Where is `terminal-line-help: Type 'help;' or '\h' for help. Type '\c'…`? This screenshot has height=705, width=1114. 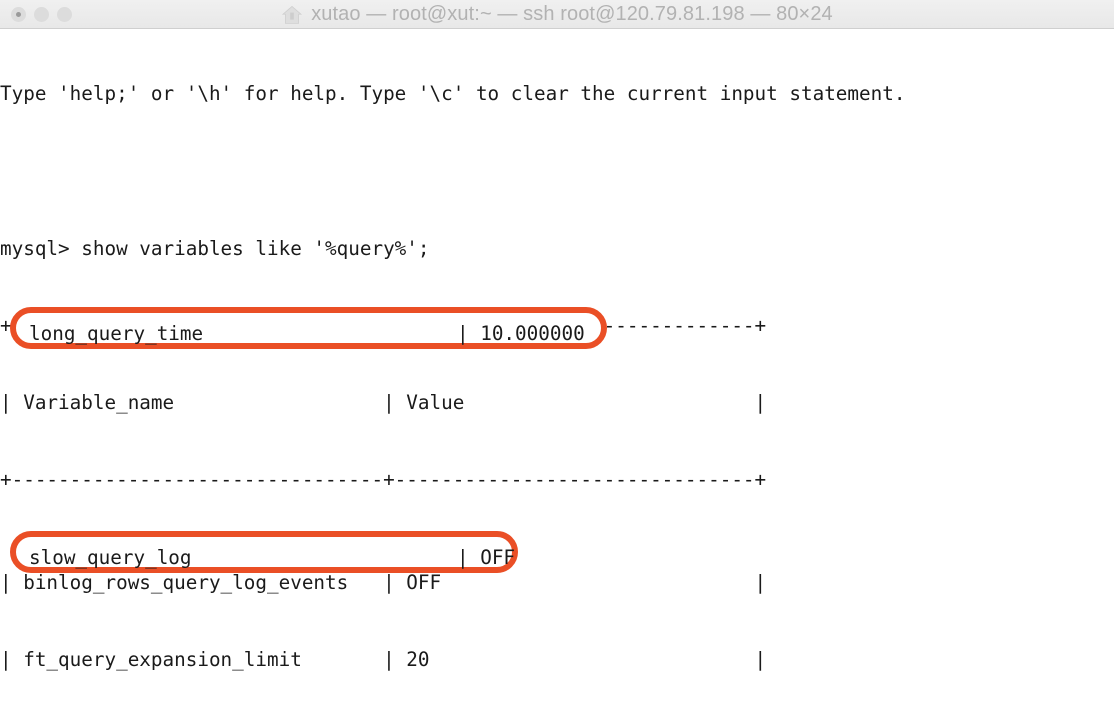 terminal-line-help: Type 'help;' or '\h' for help. Type '\c'… is located at coordinates (453, 94).